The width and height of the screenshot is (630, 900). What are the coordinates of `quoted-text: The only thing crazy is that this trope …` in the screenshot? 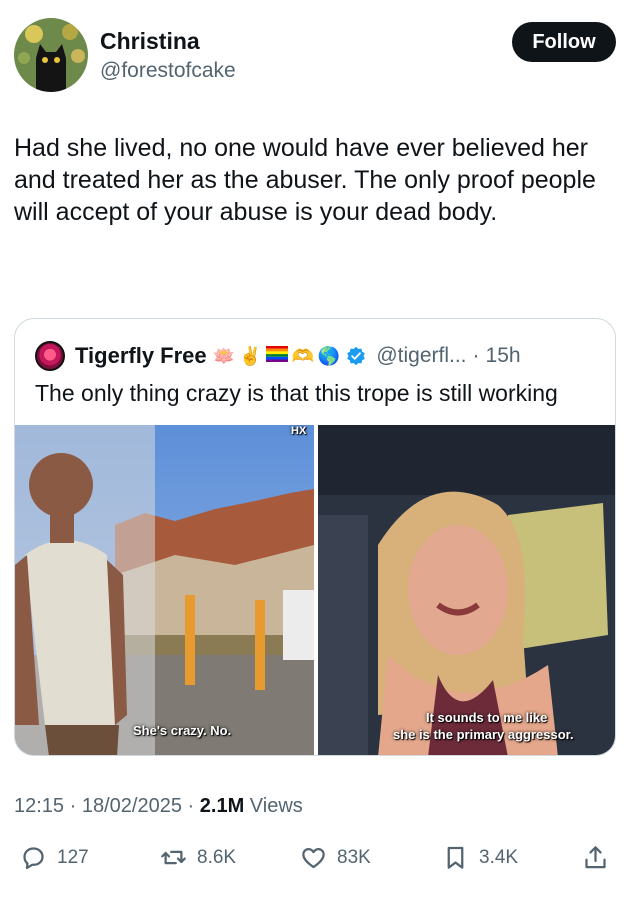 It's located at (296, 393).